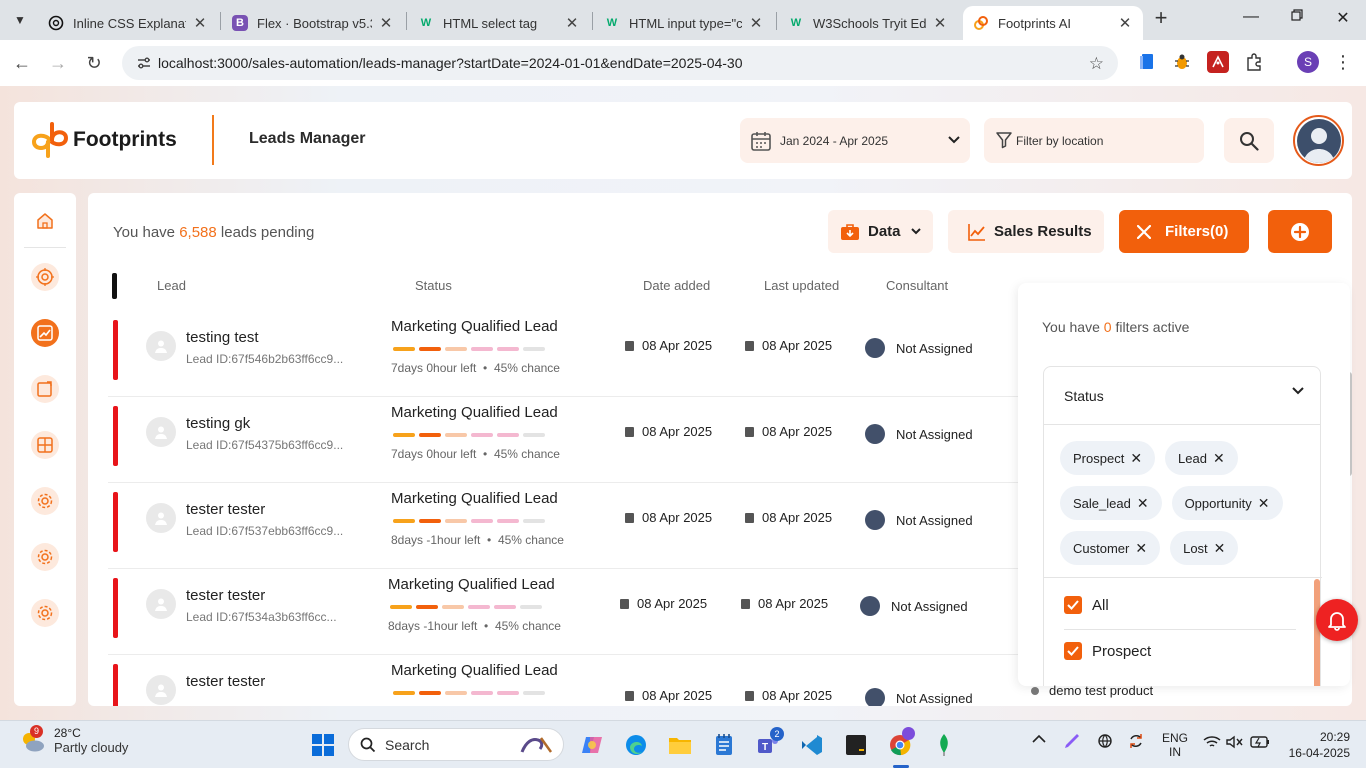  Describe the element at coordinates (1260, 743) in the screenshot. I see `battery-icon` at that location.